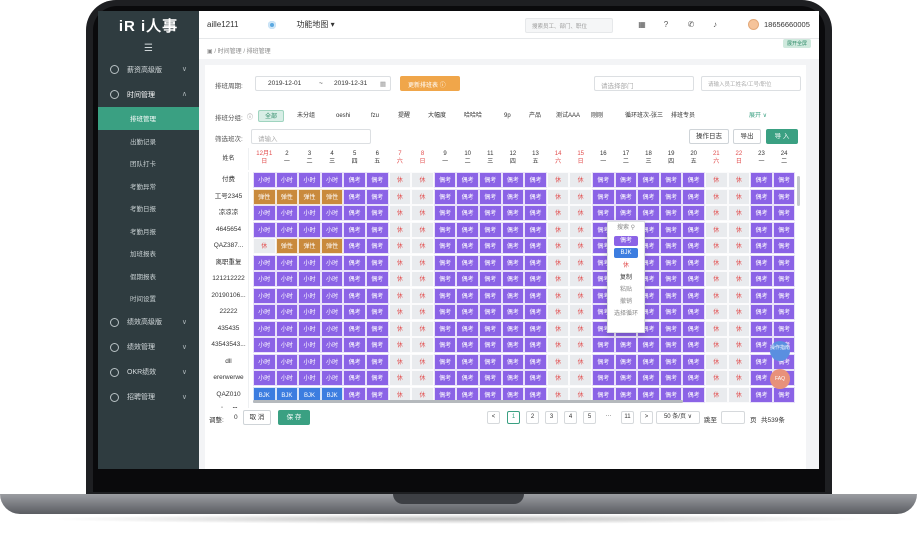 This screenshot has height=540, width=917. What do you see at coordinates (589, 417) in the screenshot?
I see `page-button: 5` at bounding box center [589, 417].